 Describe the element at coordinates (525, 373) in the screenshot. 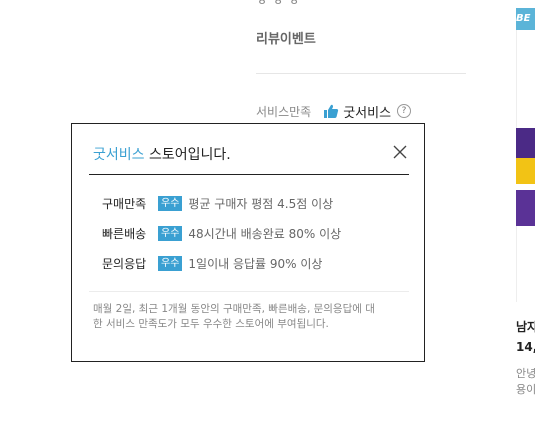

I see `product-desc: 안녕` at that location.